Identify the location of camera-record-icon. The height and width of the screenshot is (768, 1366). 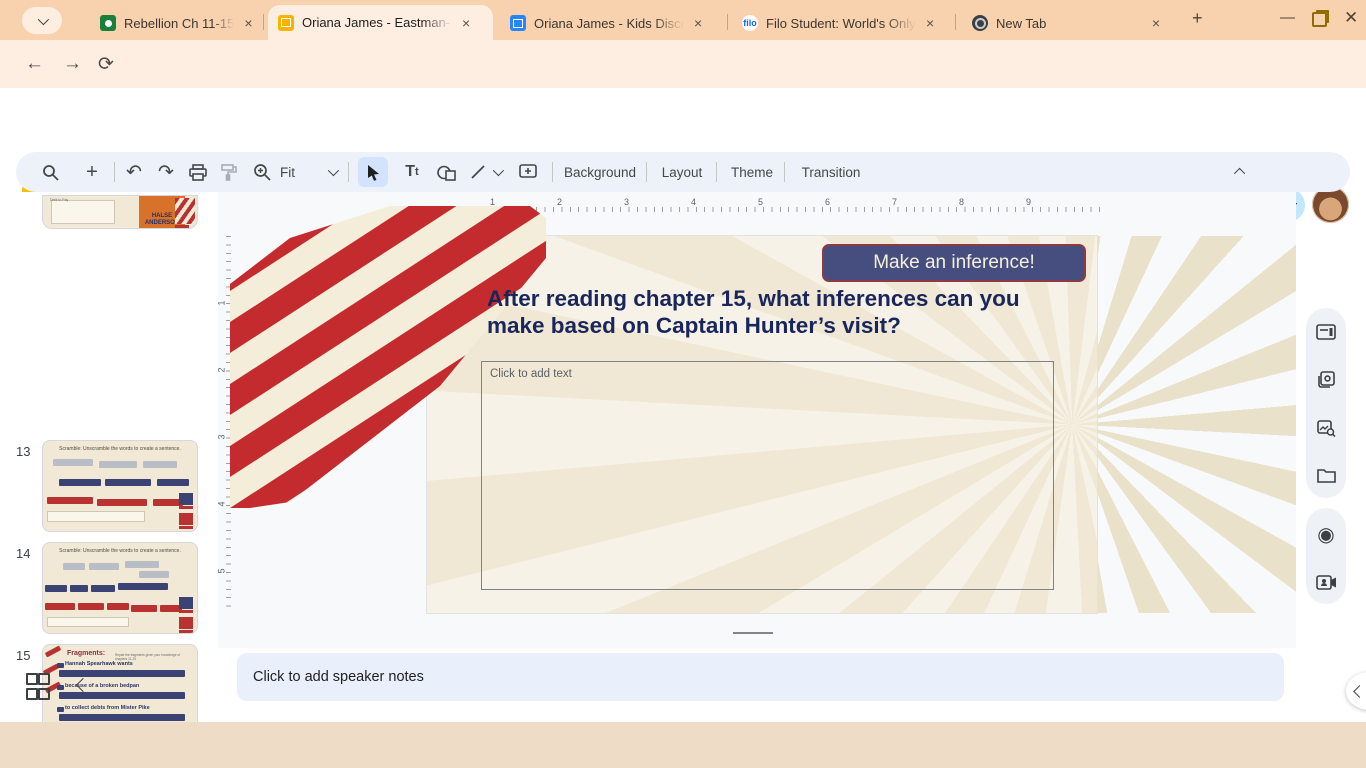
(1326, 582).